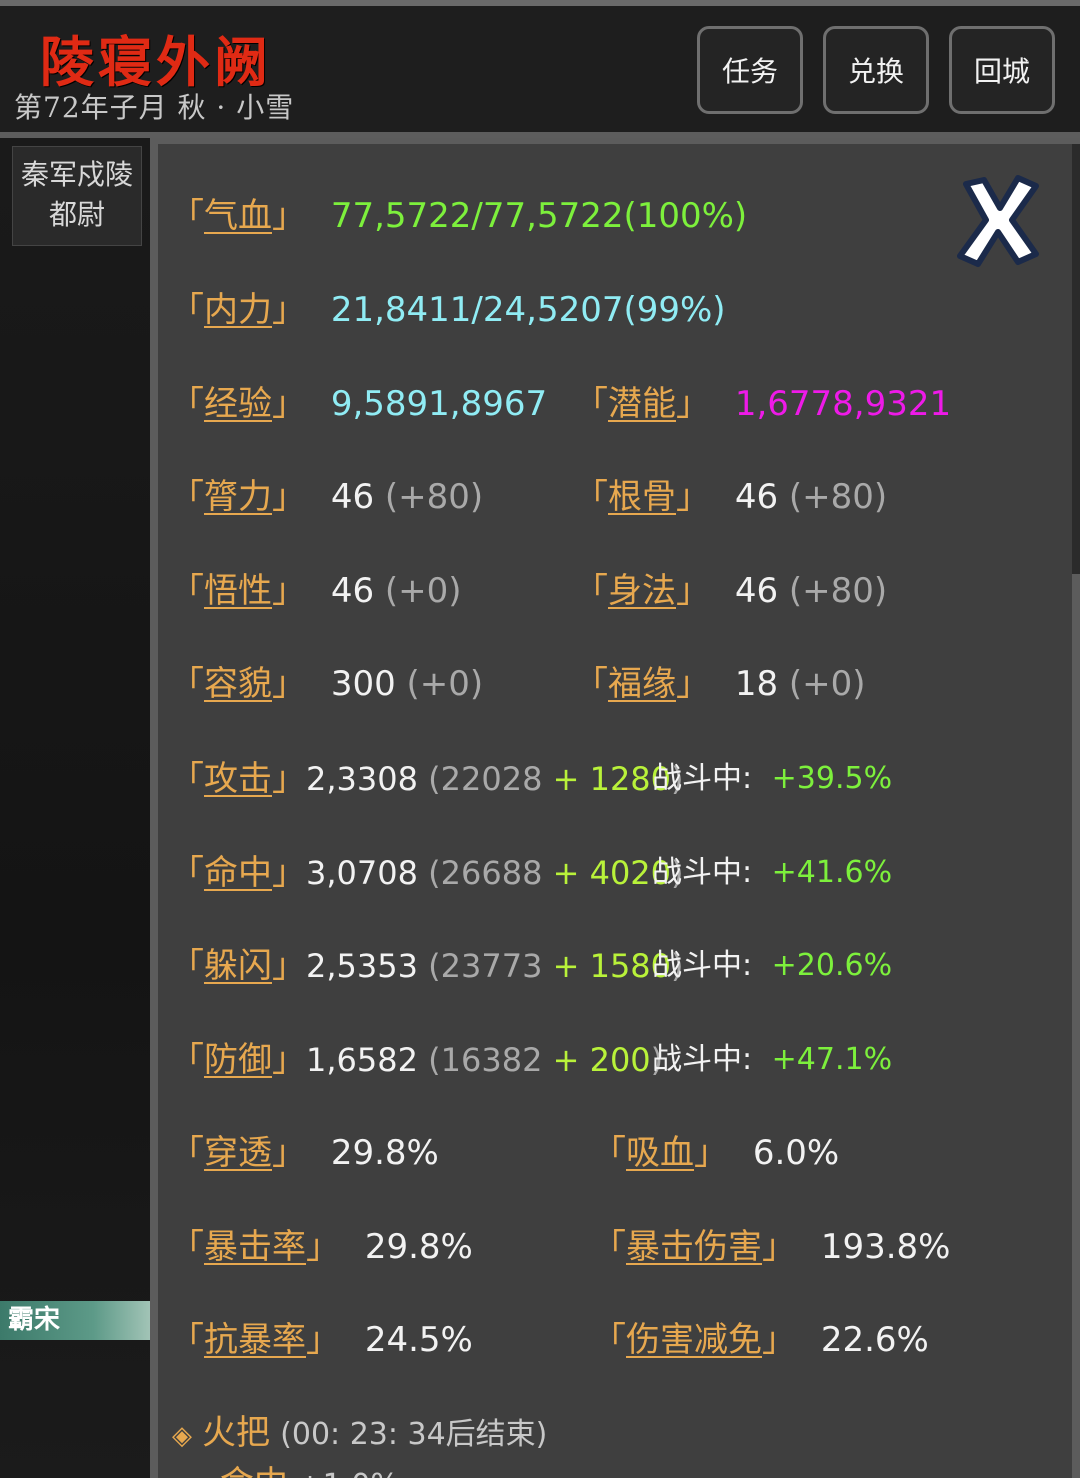 The width and height of the screenshot is (1080, 1478). Describe the element at coordinates (414, 1434) in the screenshot. I see `buff-timer: (00: 23: 34后结束)` at that location.